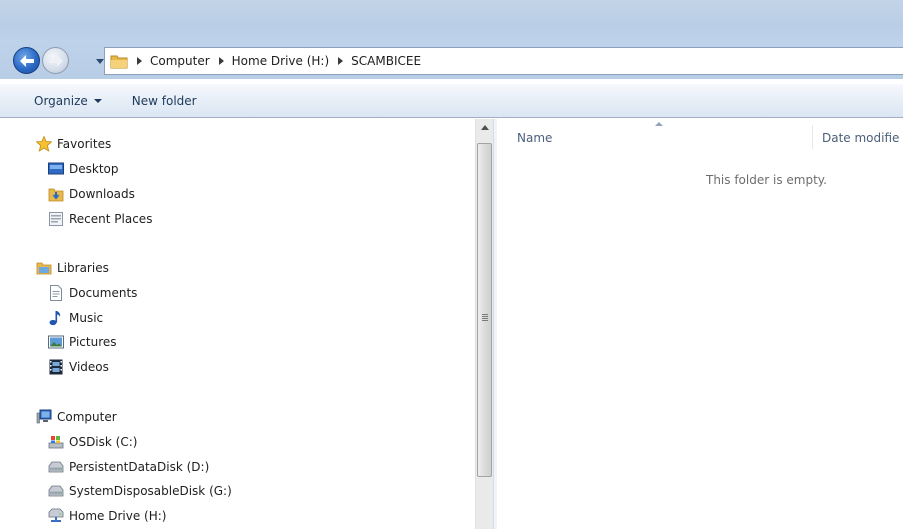 The width and height of the screenshot is (903, 529). Describe the element at coordinates (44, 268) in the screenshot. I see `libraries-icon` at that location.